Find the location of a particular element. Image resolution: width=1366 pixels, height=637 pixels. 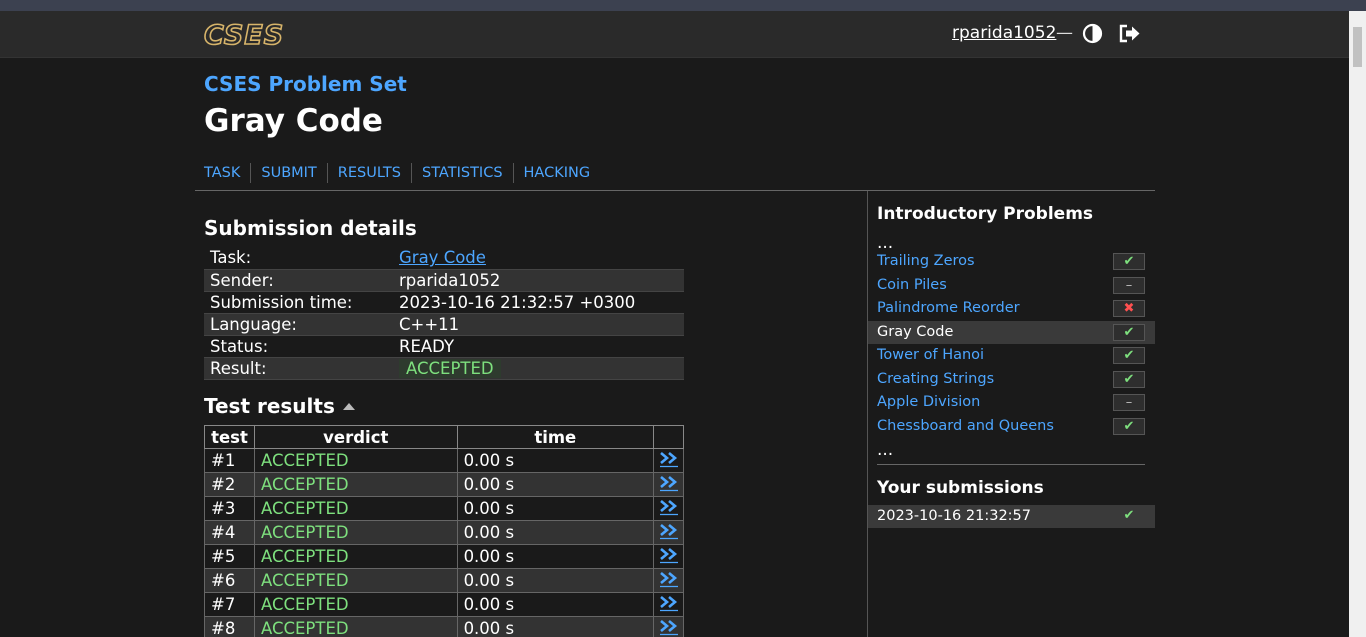

task-link: Gray Code is located at coordinates (442, 257).